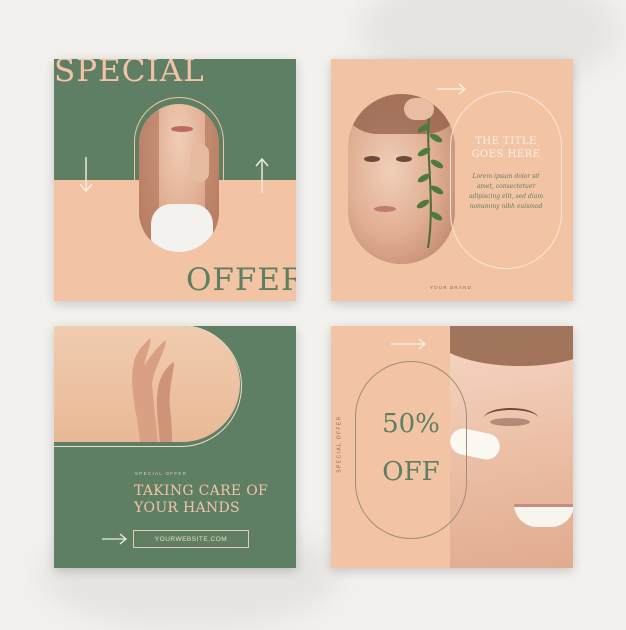 This screenshot has width=626, height=630. Describe the element at coordinates (339, 444) in the screenshot. I see `card4-vertical-text: SPECIAL OFFER` at that location.